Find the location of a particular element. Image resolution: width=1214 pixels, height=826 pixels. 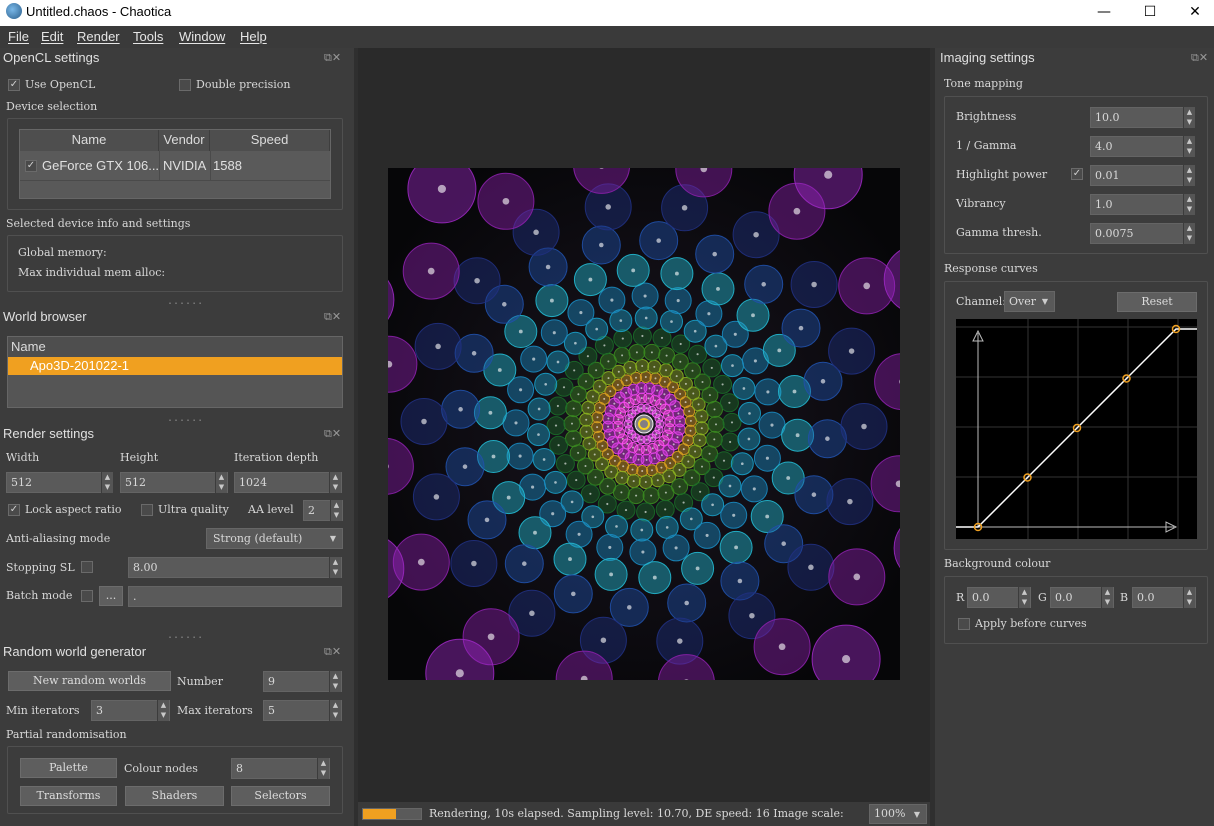

response-curve-graph is located at coordinates (1076, 429).